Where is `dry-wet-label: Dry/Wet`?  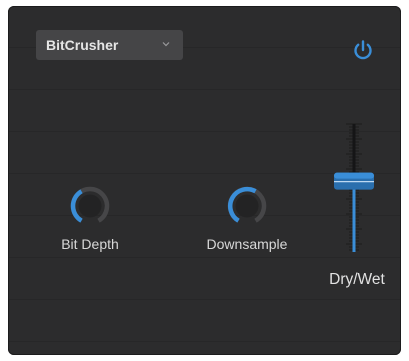
dry-wet-label: Dry/Wet is located at coordinates (357, 279).